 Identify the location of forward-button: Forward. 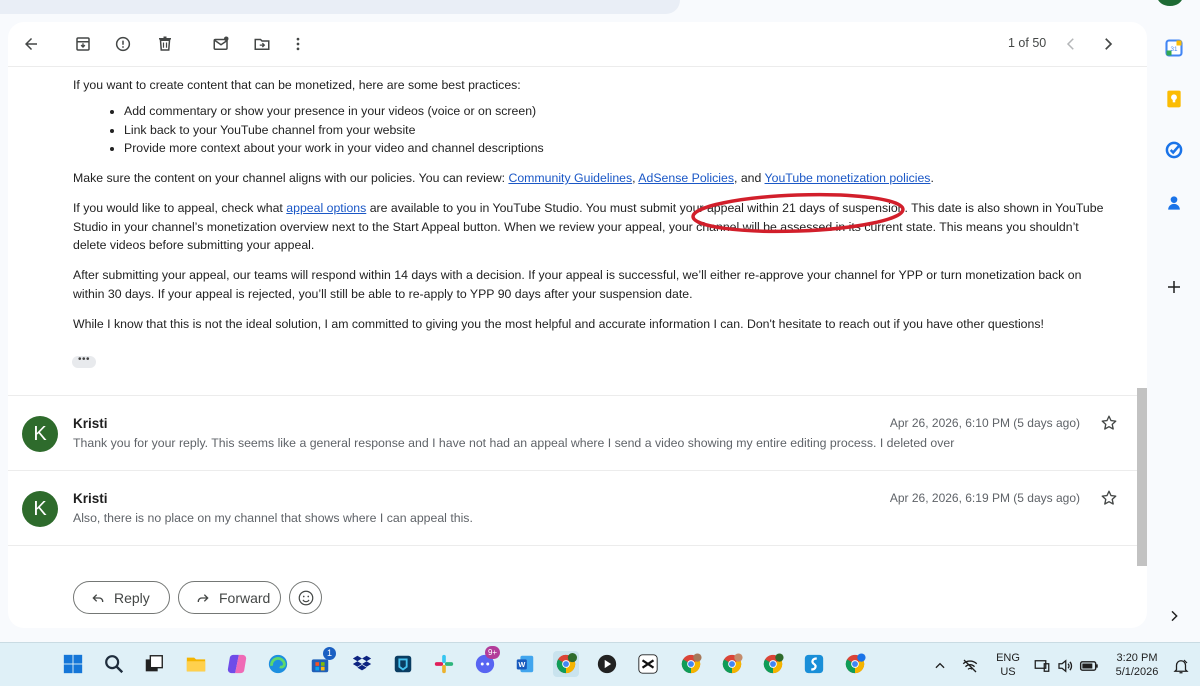
(229, 597).